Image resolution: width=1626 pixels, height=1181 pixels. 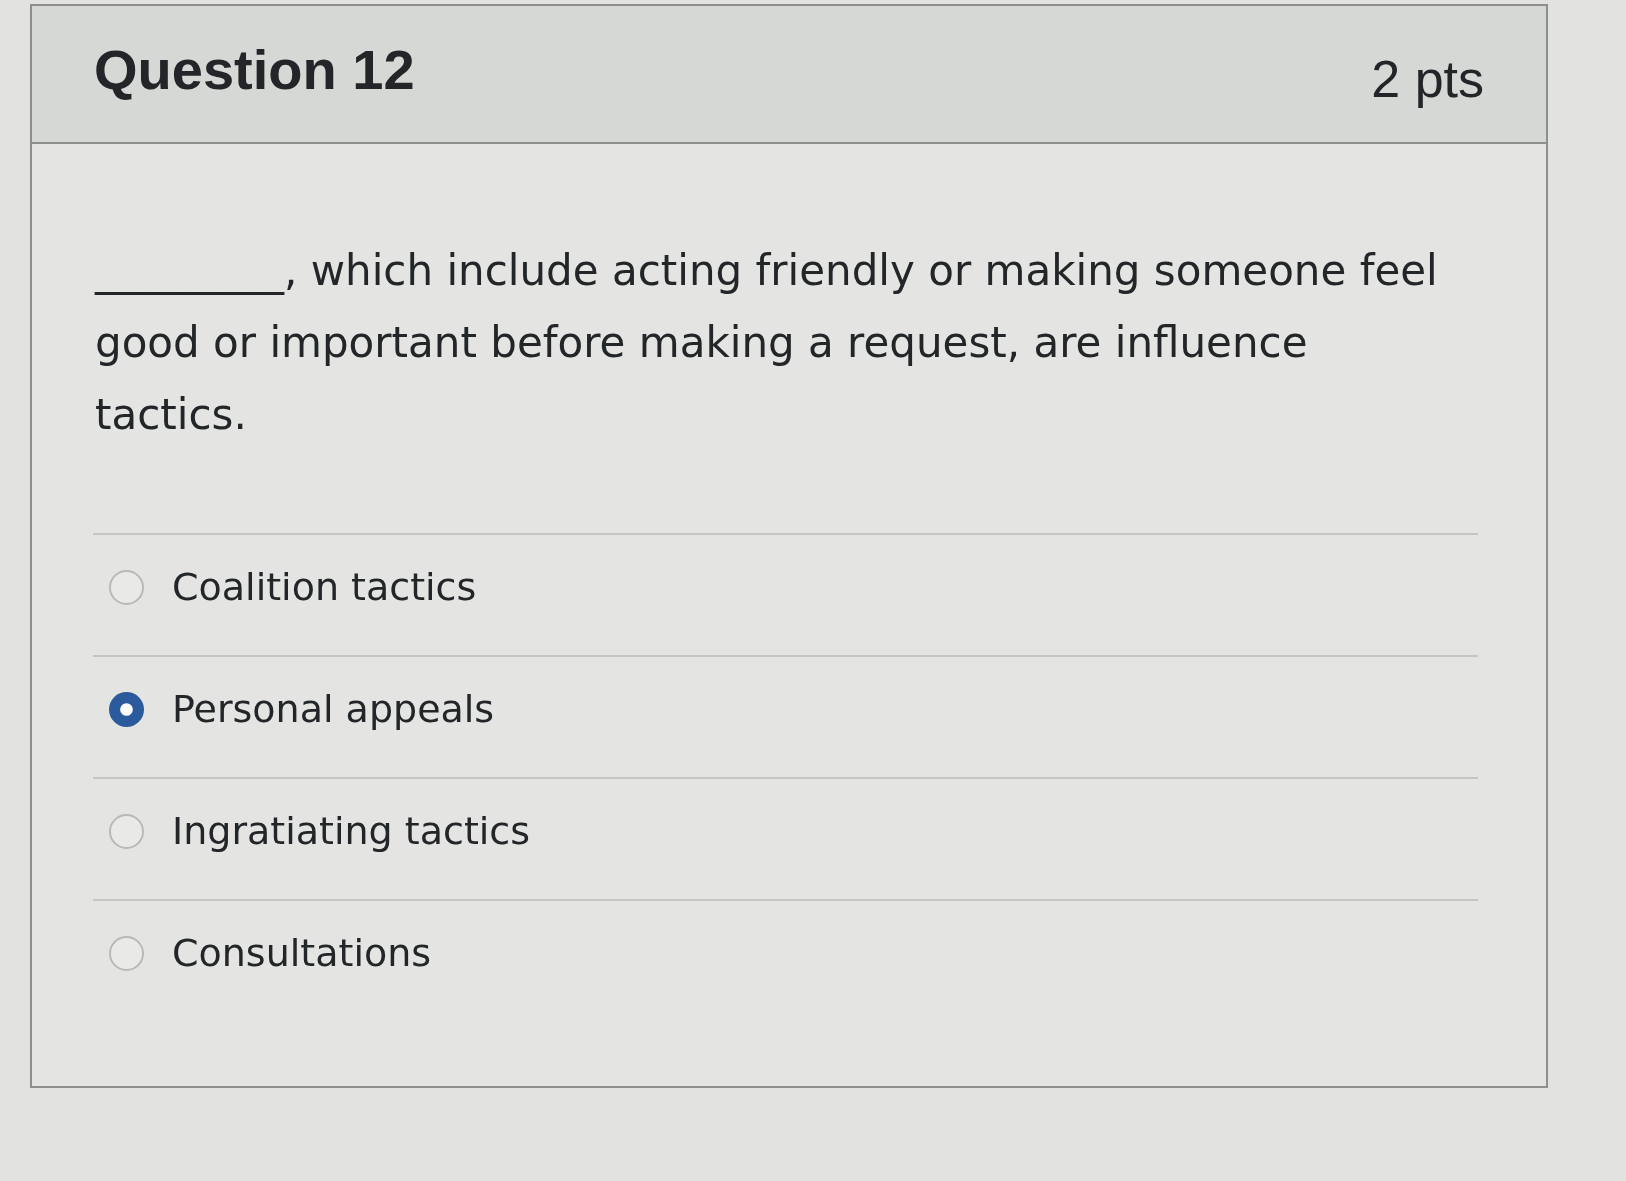 I want to click on answer-label: Personal appeals, so click(x=333, y=709).